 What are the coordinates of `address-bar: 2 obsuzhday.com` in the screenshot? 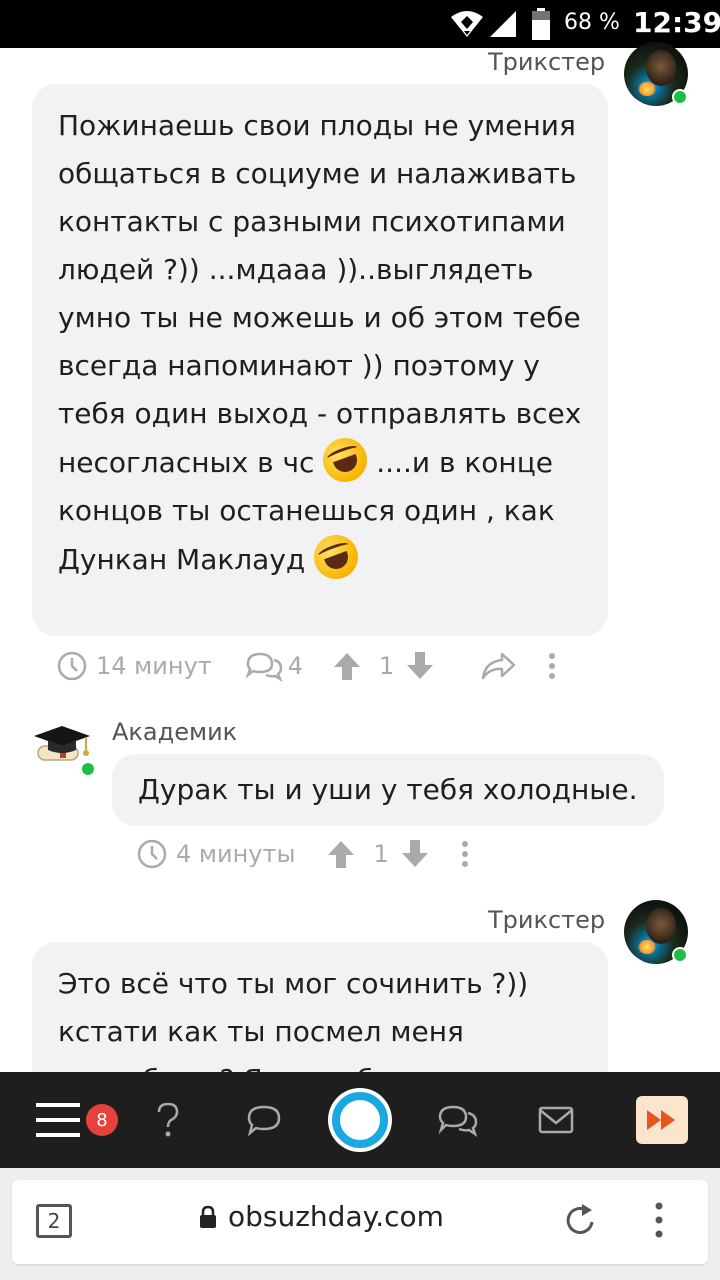 It's located at (360, 1222).